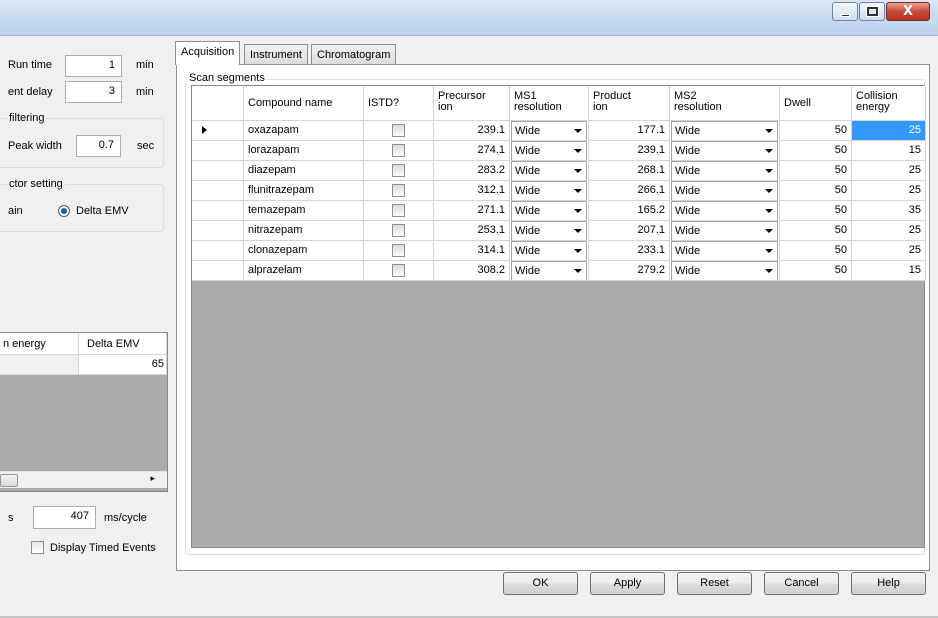  What do you see at coordinates (472, 211) in the screenshot?
I see `precursor-ion-cell: 271.1` at bounding box center [472, 211].